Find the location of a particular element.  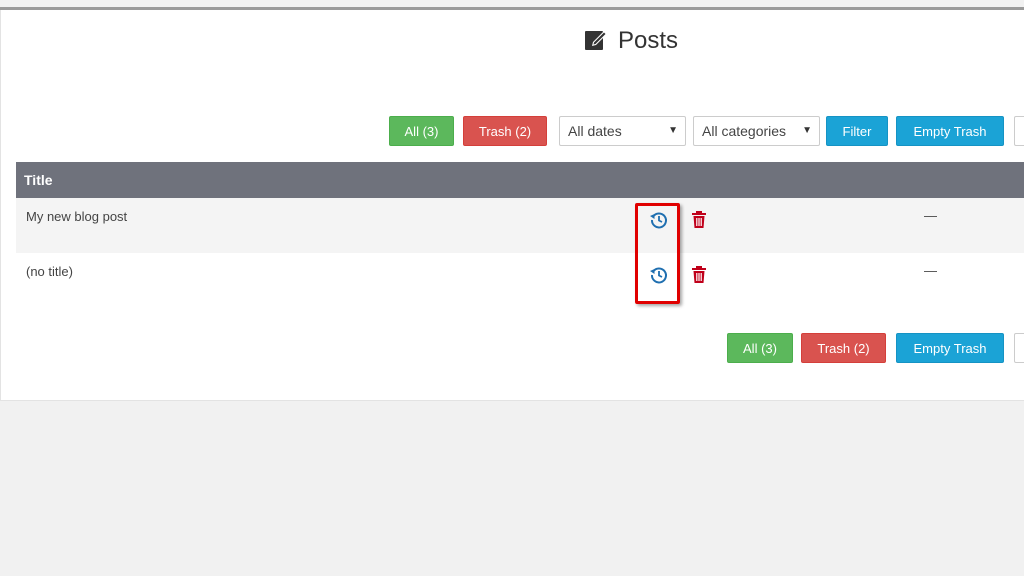

categories-select: All categories ▼ is located at coordinates (756, 131).